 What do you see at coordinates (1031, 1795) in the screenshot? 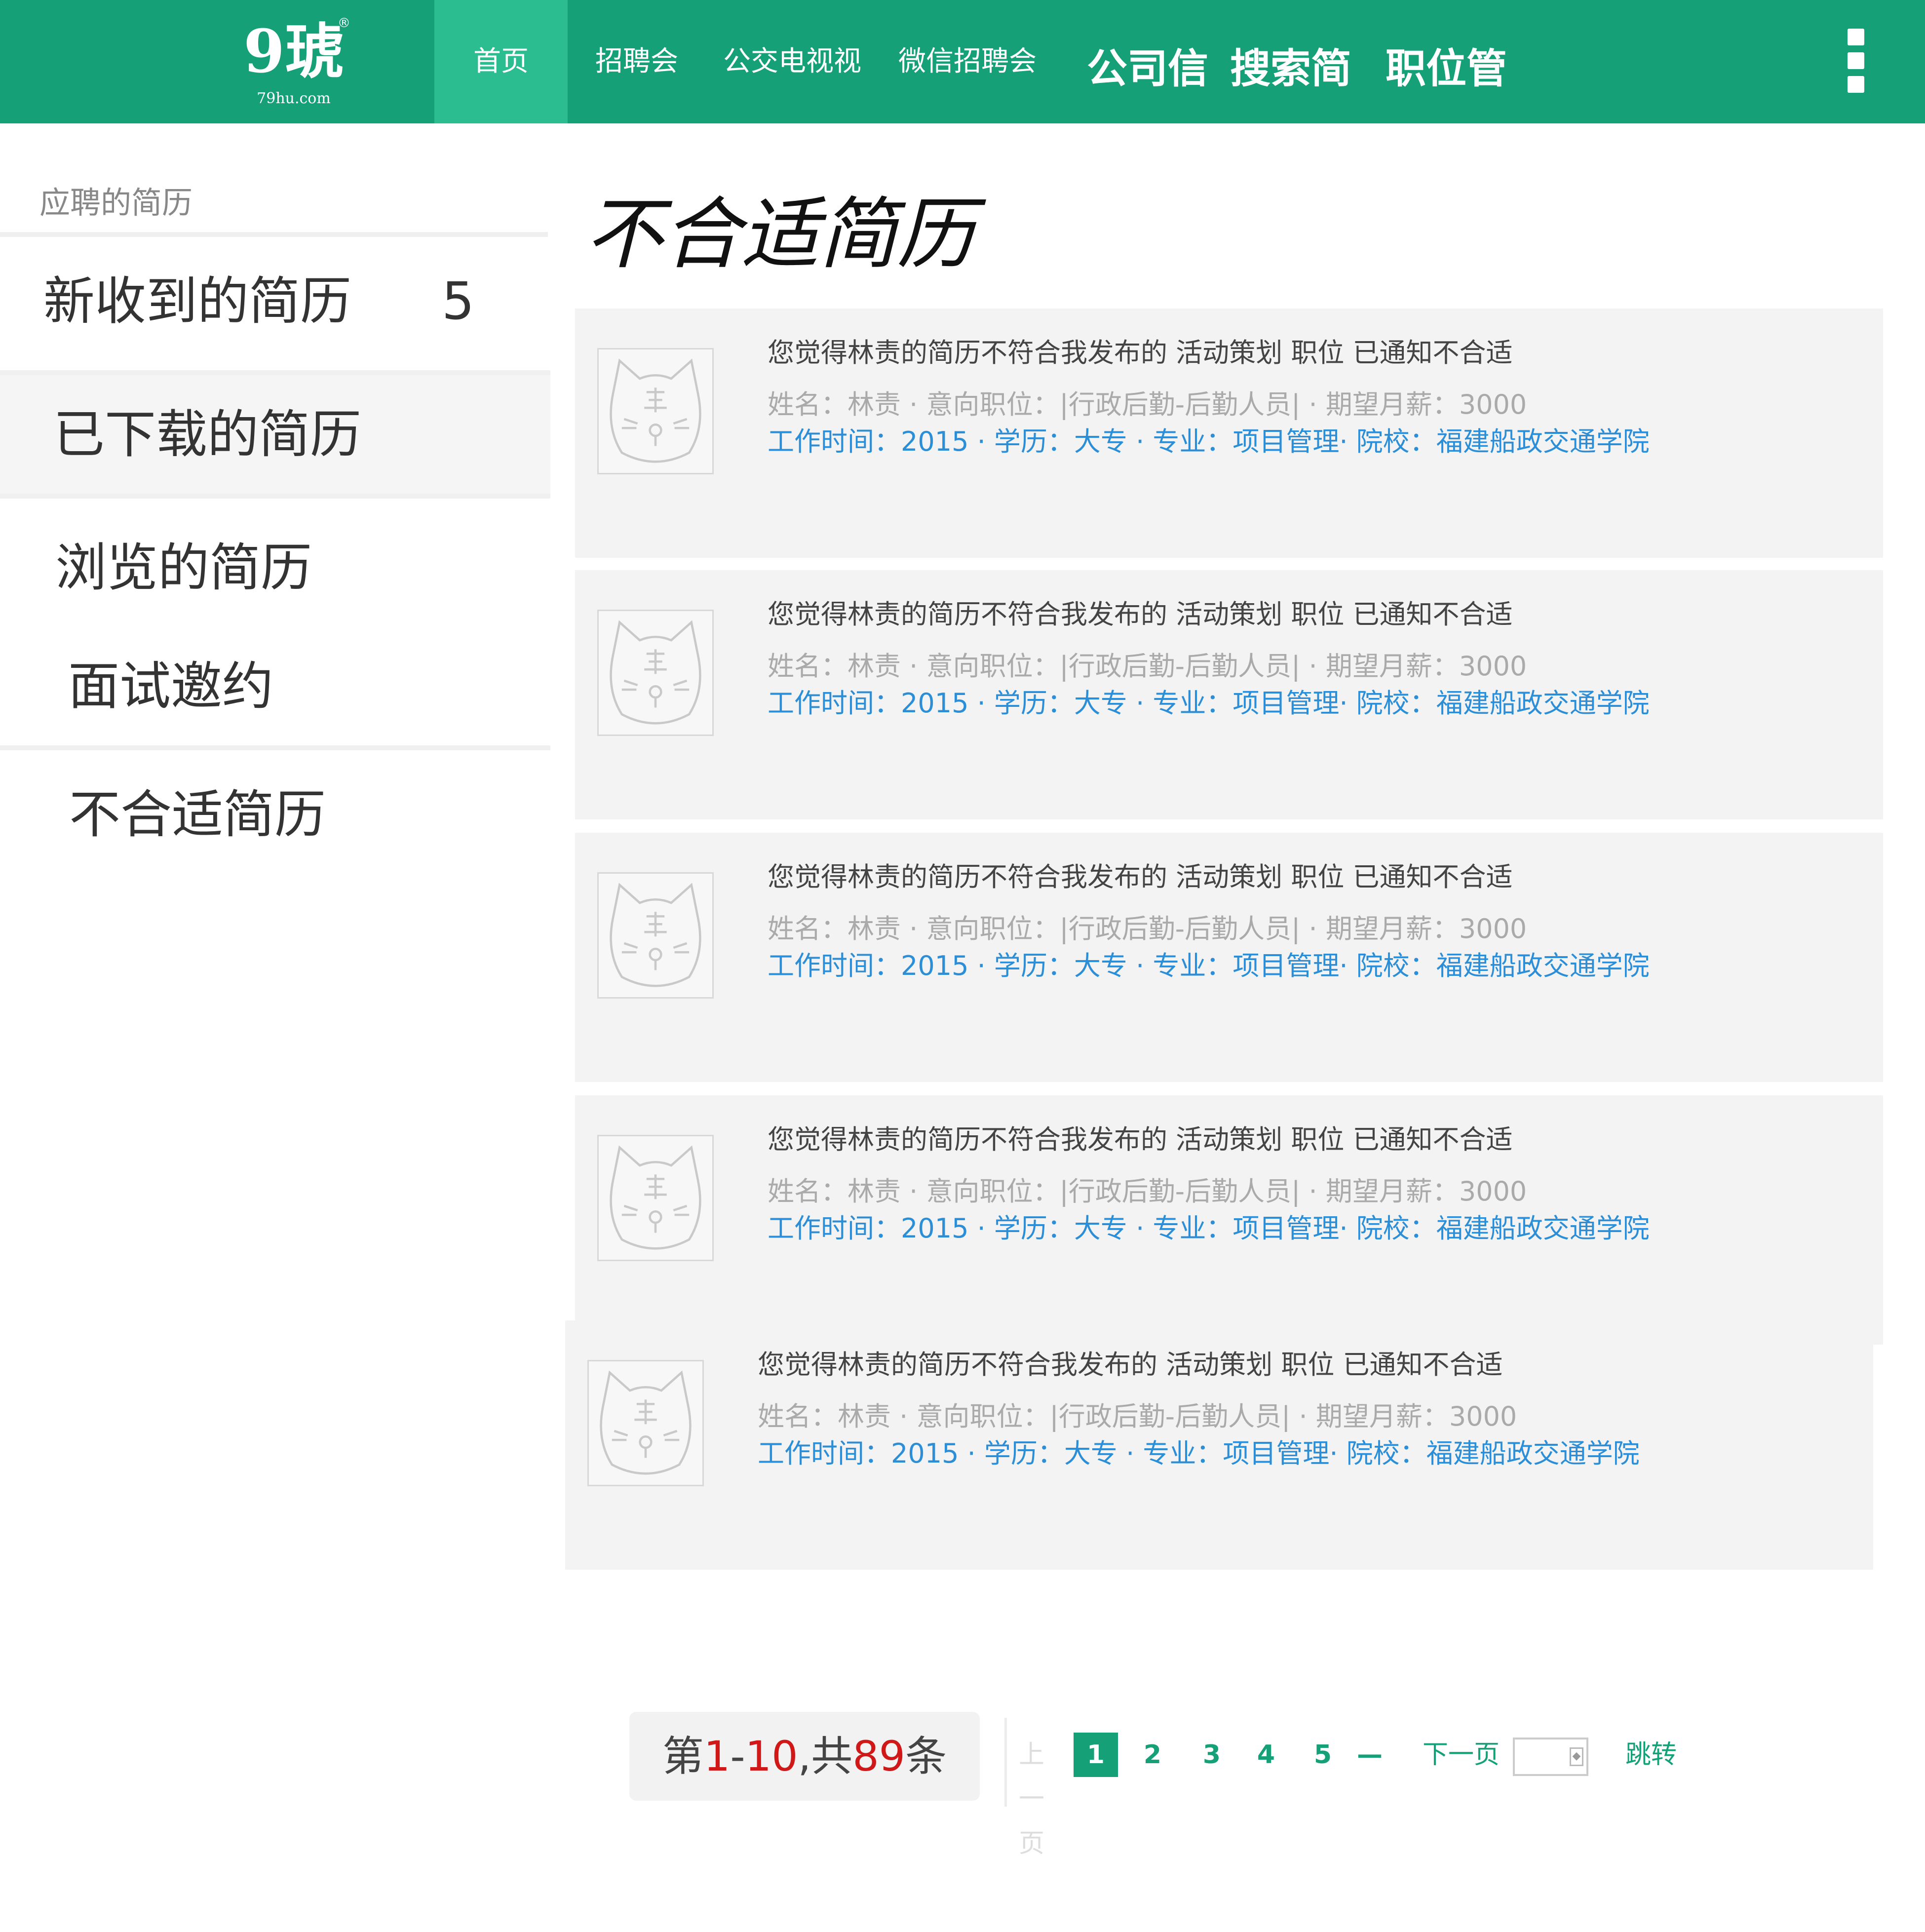
I see `prev-page-button: 上一页` at bounding box center [1031, 1795].